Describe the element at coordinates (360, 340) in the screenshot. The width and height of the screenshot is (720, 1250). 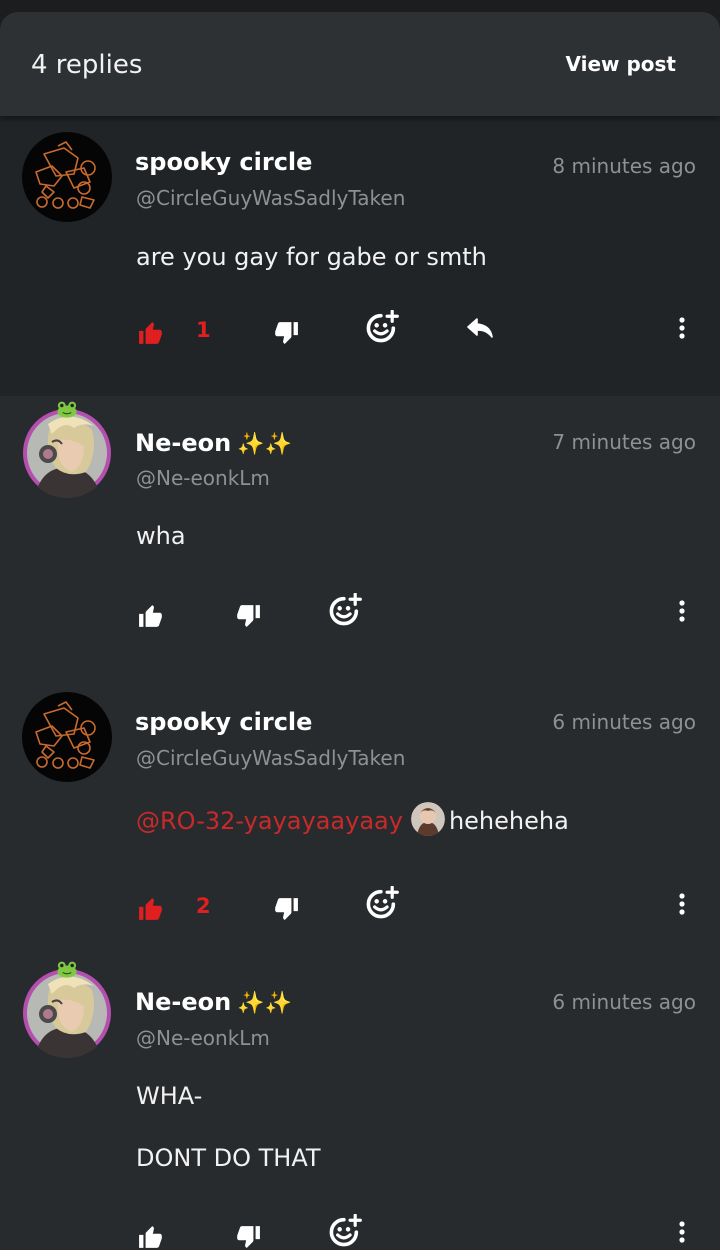
I see `comment-actions: 1` at that location.